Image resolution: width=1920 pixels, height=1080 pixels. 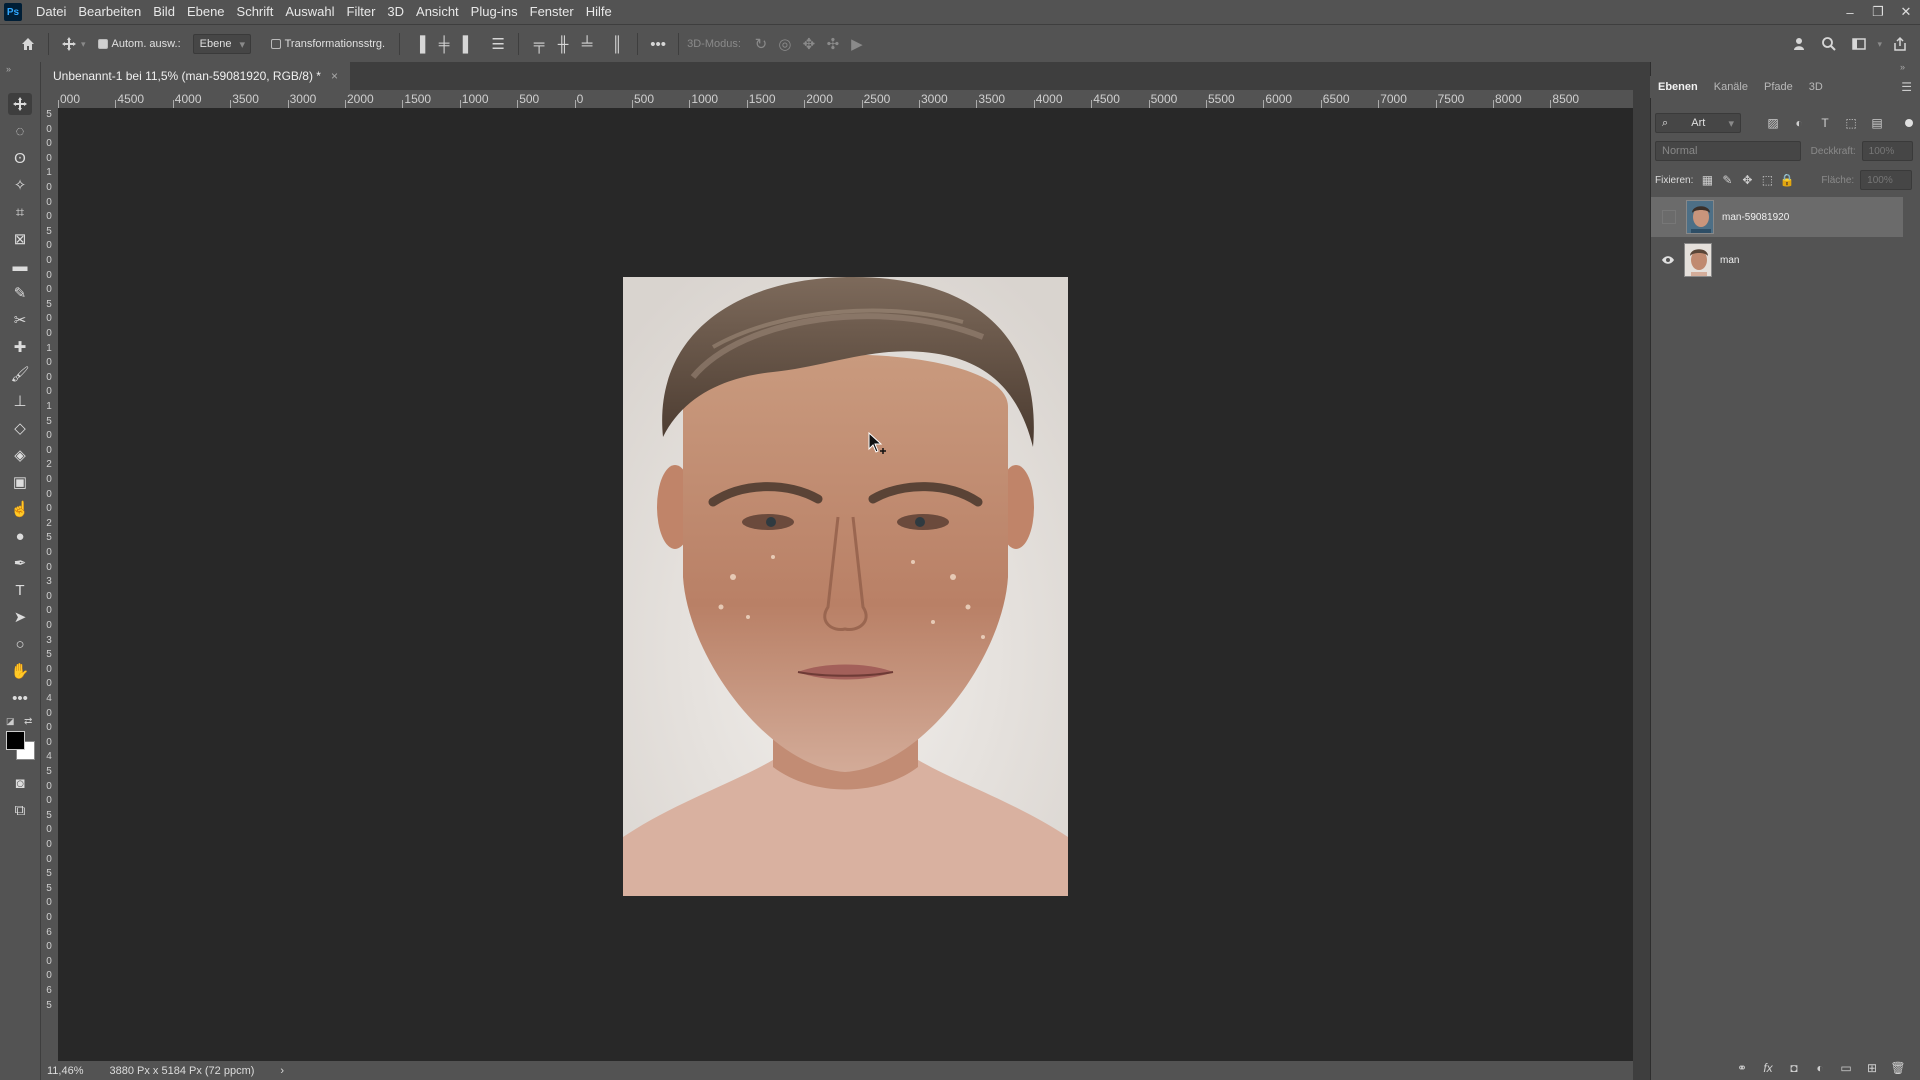 What do you see at coordinates (1747, 180) in the screenshot?
I see `lock-position-icon: ✥` at bounding box center [1747, 180].